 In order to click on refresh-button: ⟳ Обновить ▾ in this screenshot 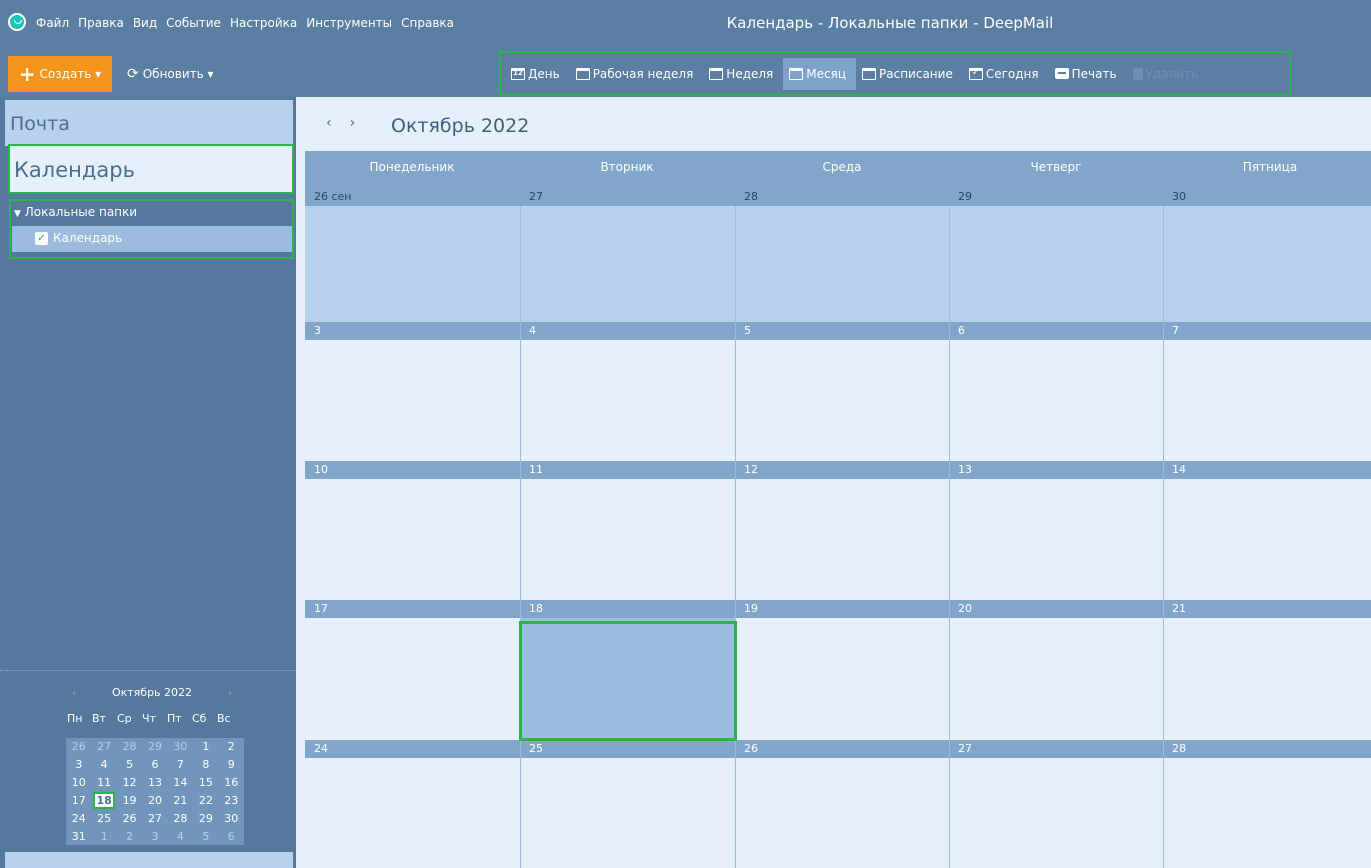, I will do `click(170, 74)`.